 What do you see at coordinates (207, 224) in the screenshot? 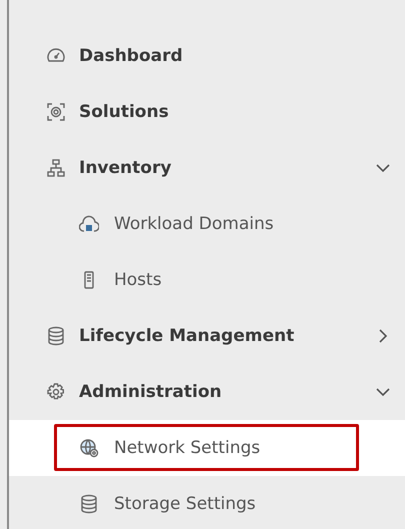
I see `nav-subitem: Workload Domains` at bounding box center [207, 224].